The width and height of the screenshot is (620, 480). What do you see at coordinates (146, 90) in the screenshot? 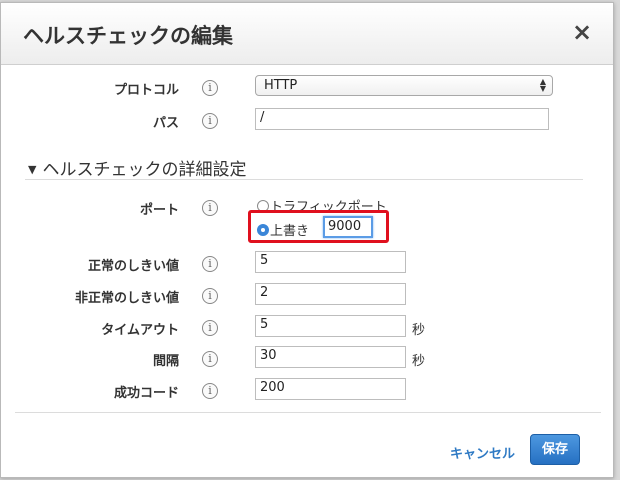
I see `protocol-label: プロトコル` at bounding box center [146, 90].